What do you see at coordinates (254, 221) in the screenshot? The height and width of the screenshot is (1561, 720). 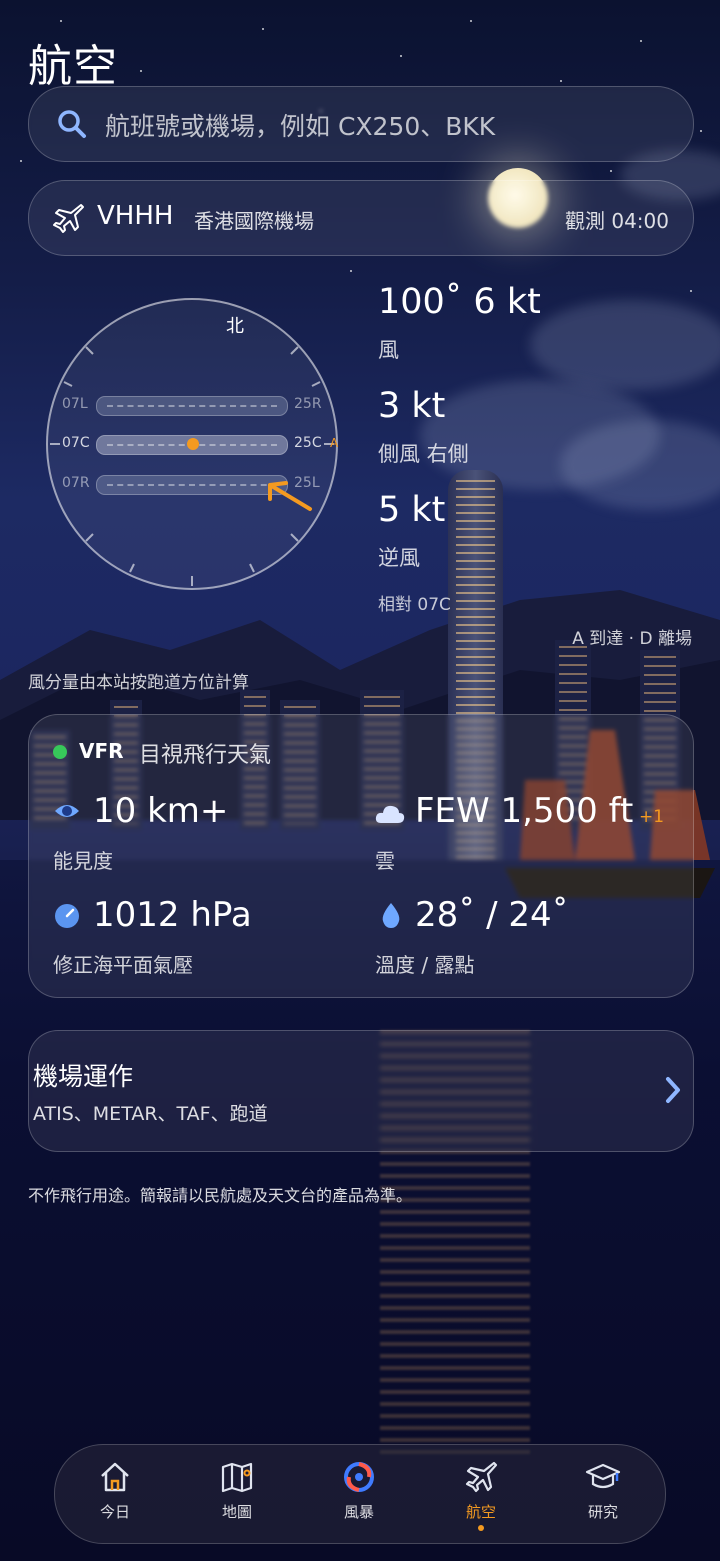 I see `airport-name: 香港國際機場` at bounding box center [254, 221].